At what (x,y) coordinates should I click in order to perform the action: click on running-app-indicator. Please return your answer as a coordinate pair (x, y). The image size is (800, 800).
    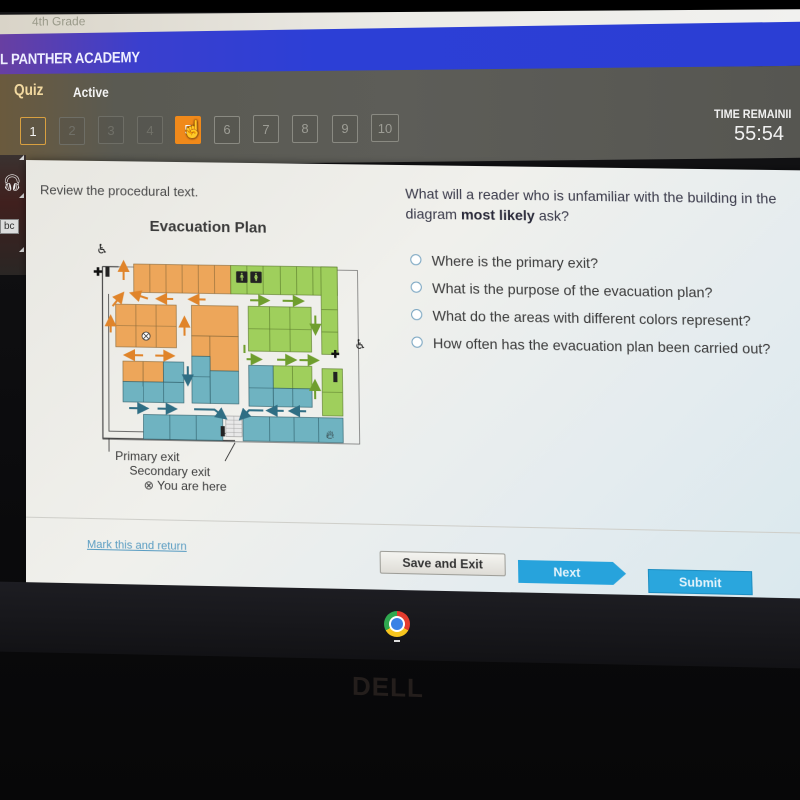
    Looking at the image, I should click on (397, 641).